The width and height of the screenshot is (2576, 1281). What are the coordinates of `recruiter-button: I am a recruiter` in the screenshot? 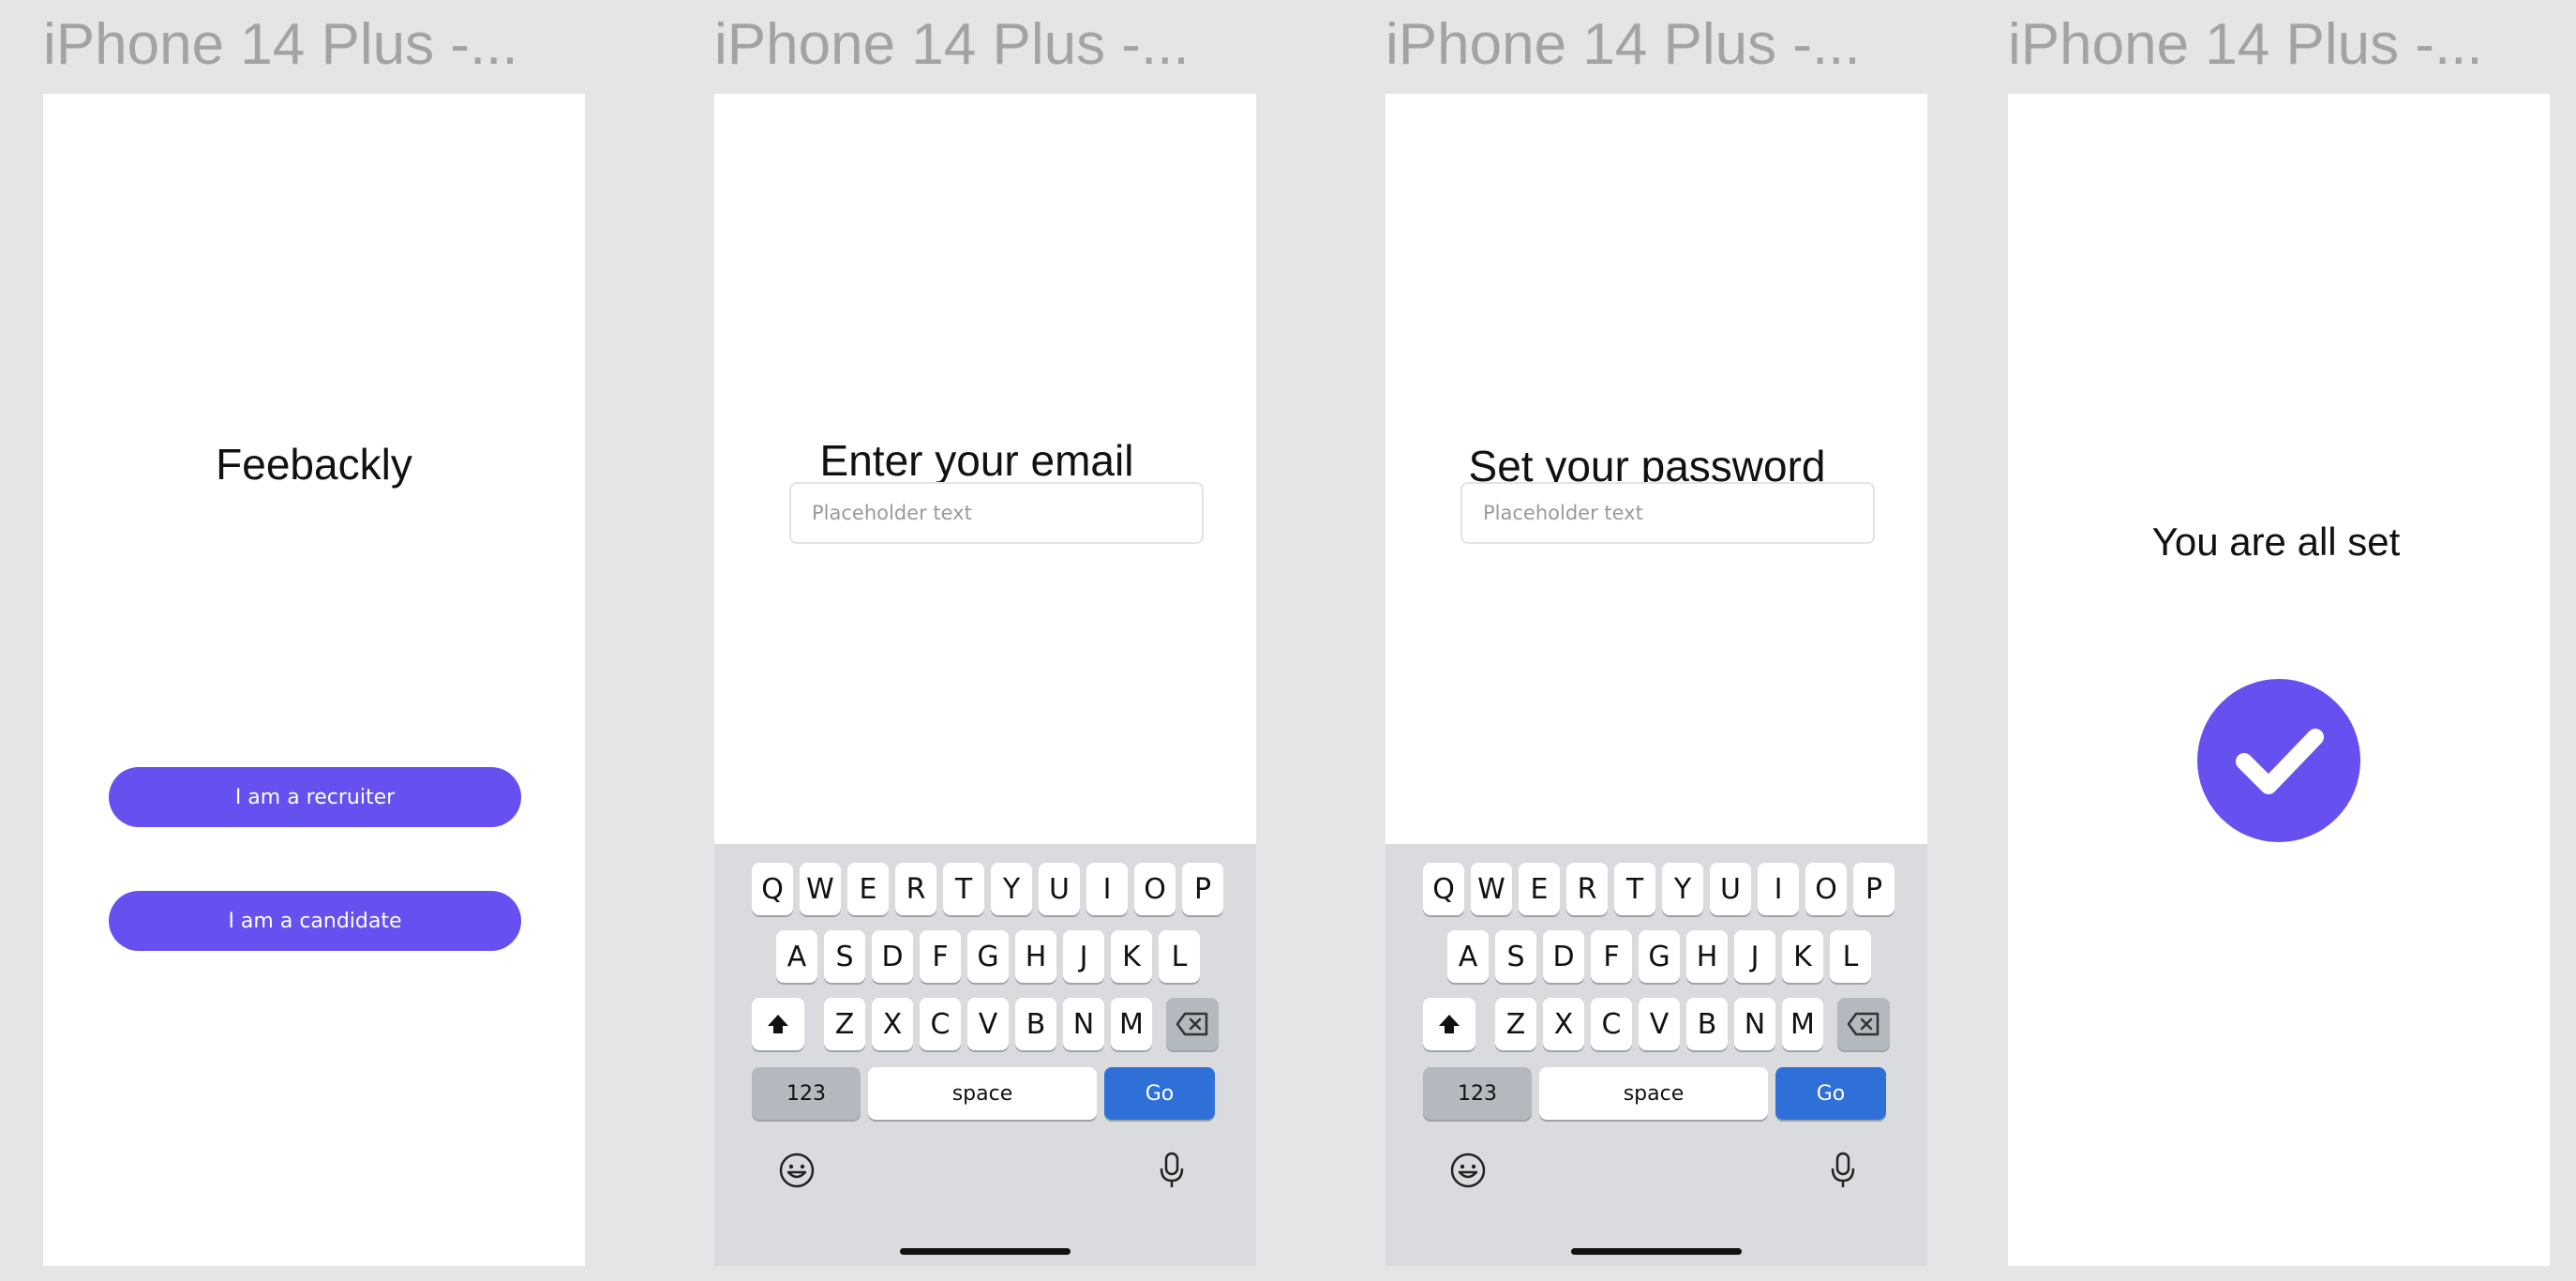 It's located at (315, 797).